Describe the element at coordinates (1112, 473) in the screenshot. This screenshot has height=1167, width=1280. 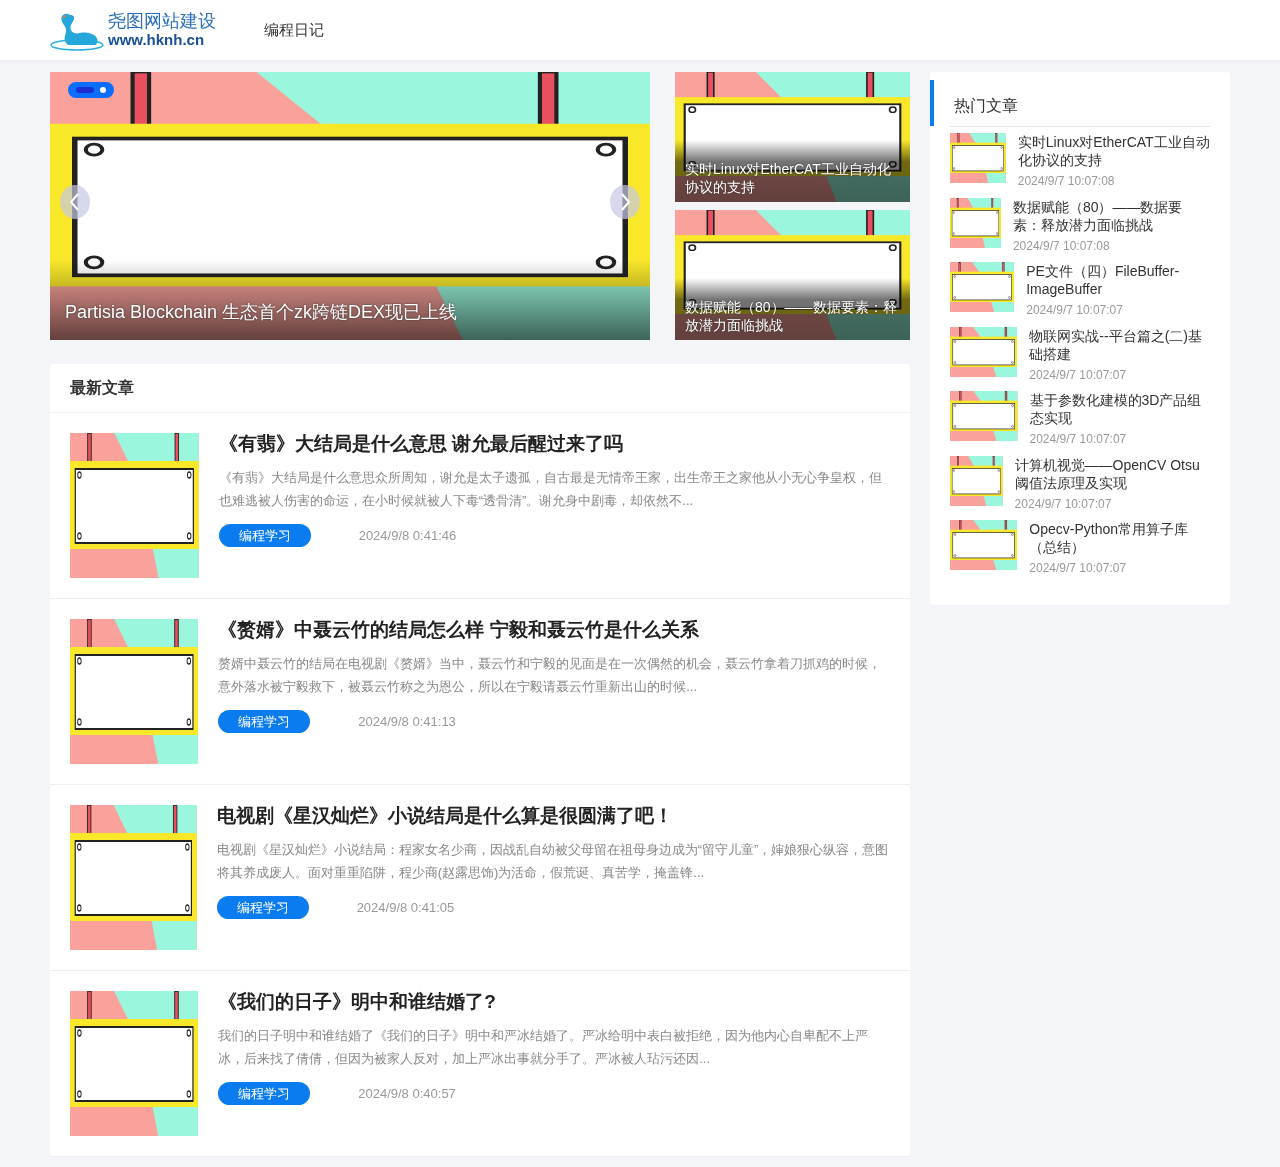
I see `hot-article-title: 计算机视觉——OpenCV Otsu阈值法原理及实现` at that location.